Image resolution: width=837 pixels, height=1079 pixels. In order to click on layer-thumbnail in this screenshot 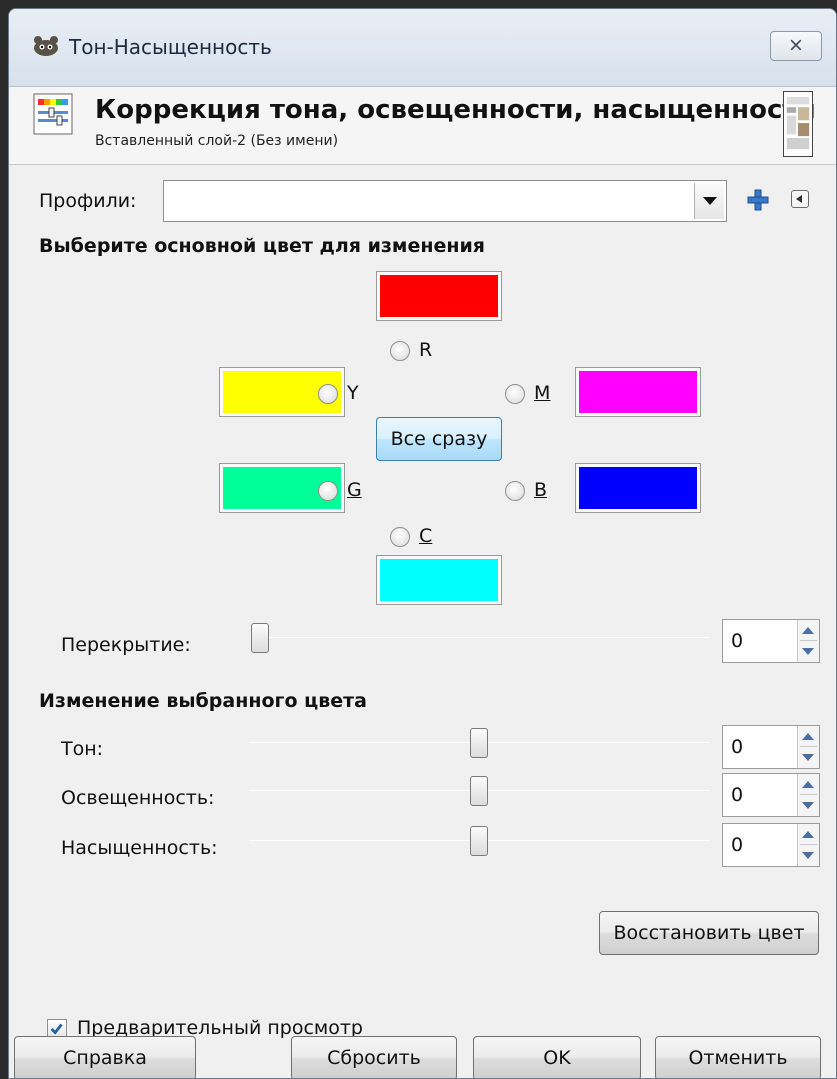, I will do `click(798, 124)`.